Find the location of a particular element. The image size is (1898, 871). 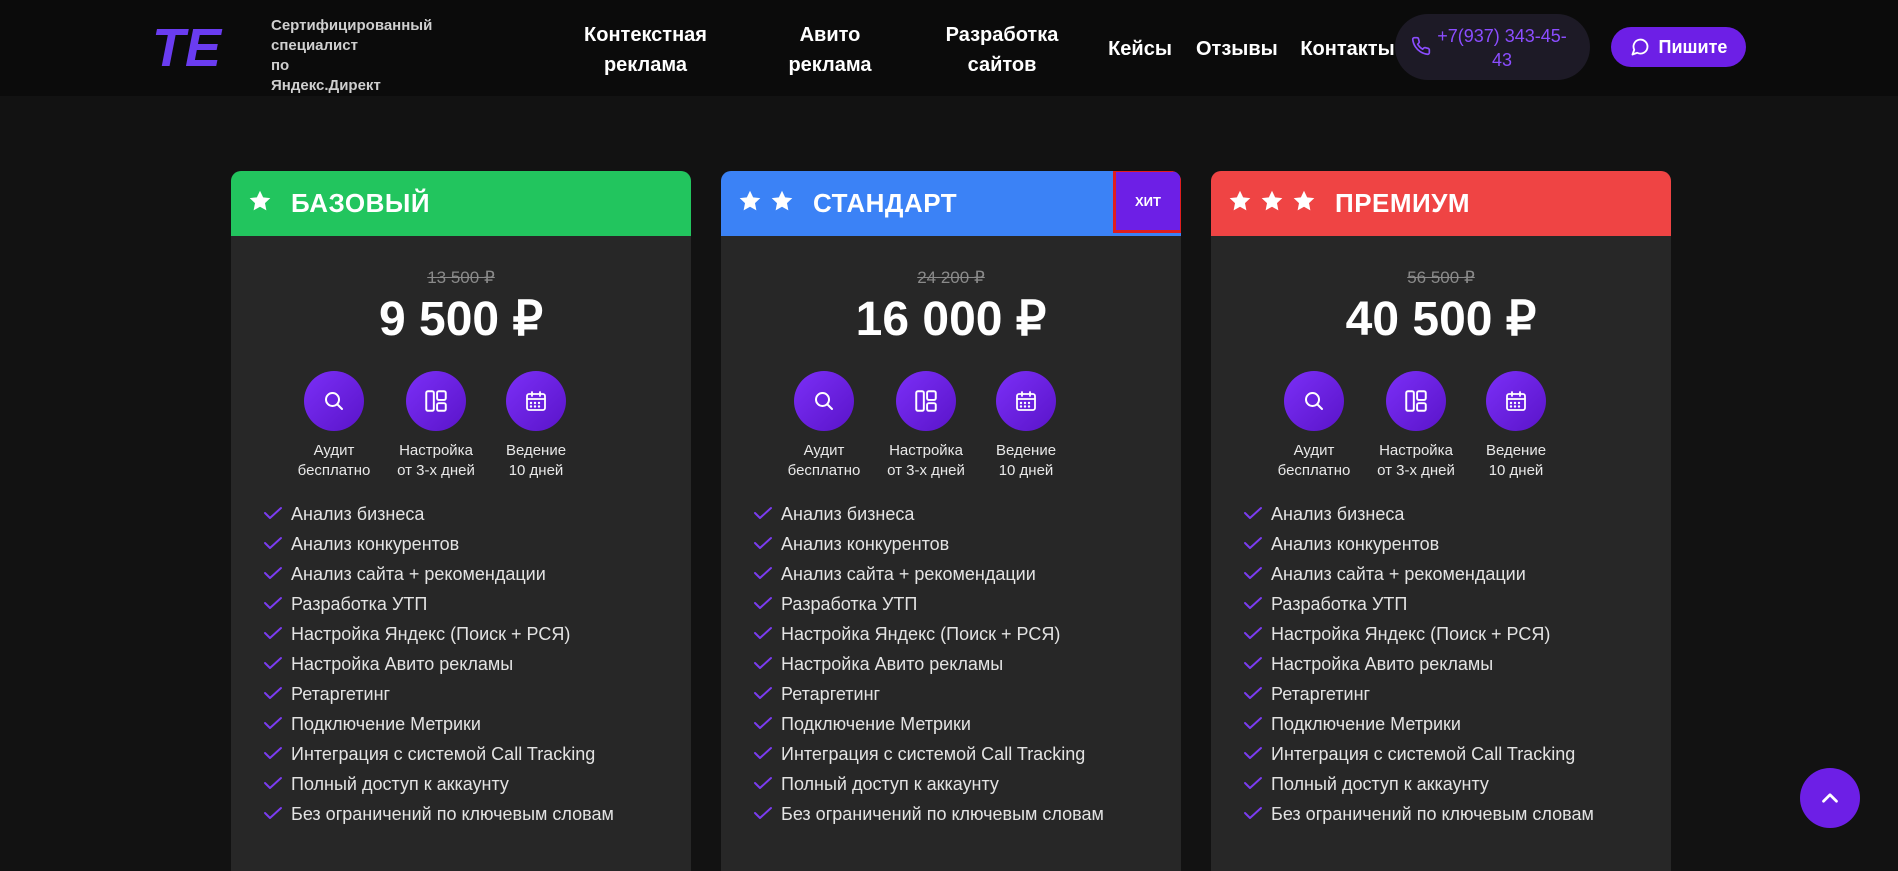

nav-avito-ads: Авито реклама is located at coordinates (830, 50).